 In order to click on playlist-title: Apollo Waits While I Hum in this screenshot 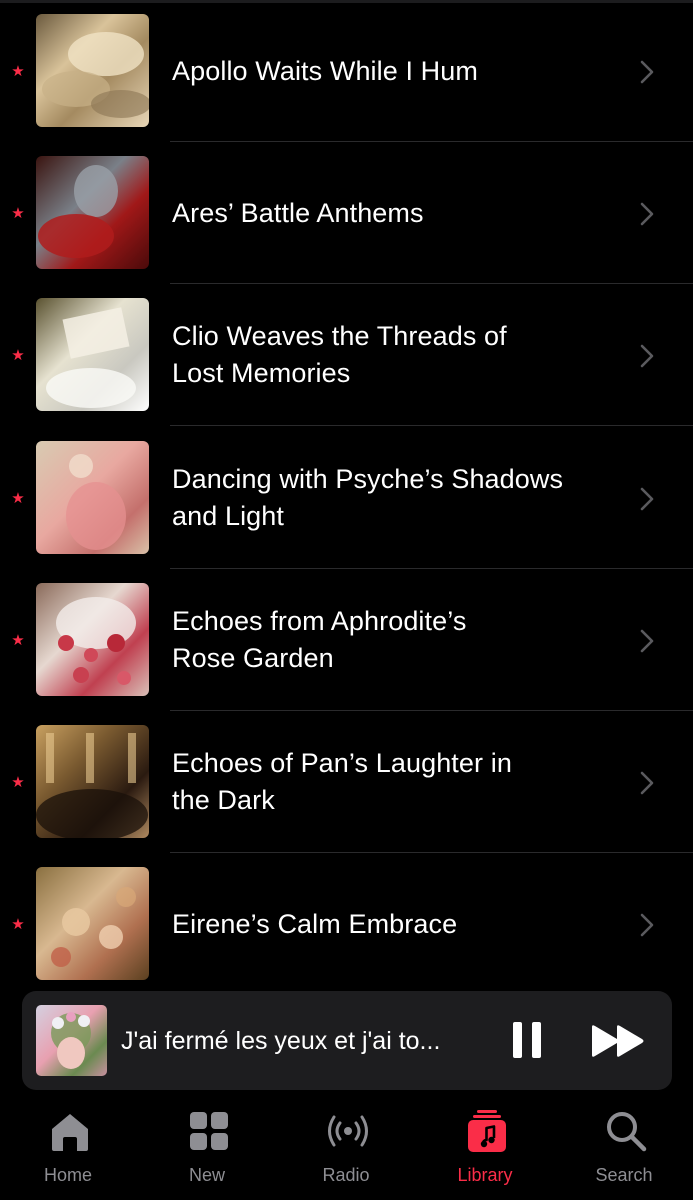, I will do `click(325, 71)`.